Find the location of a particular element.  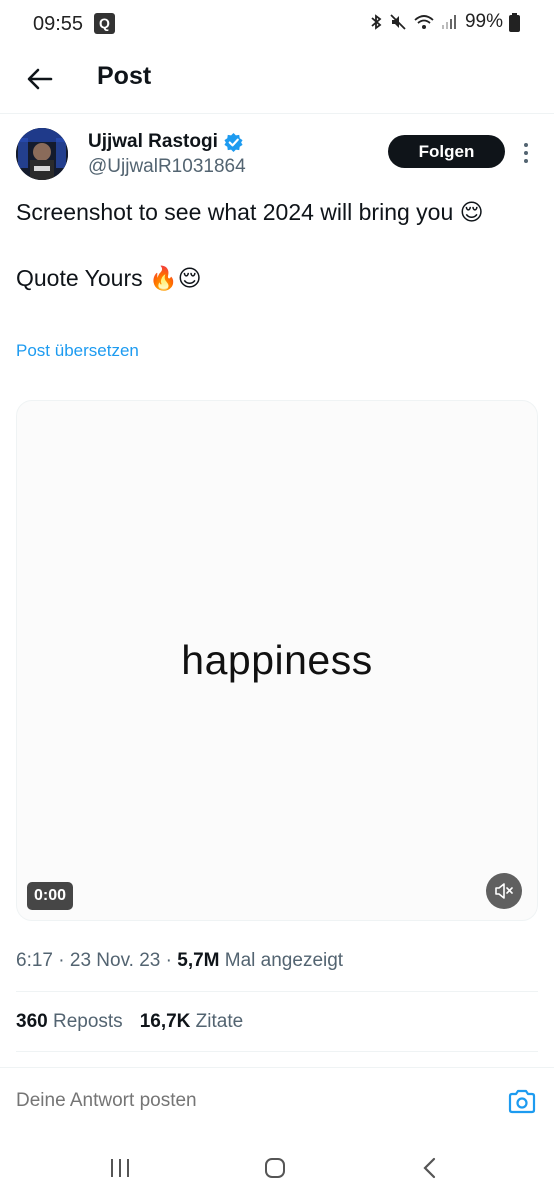

author-name: Ujjwal Rastogi is located at coordinates (166, 142).